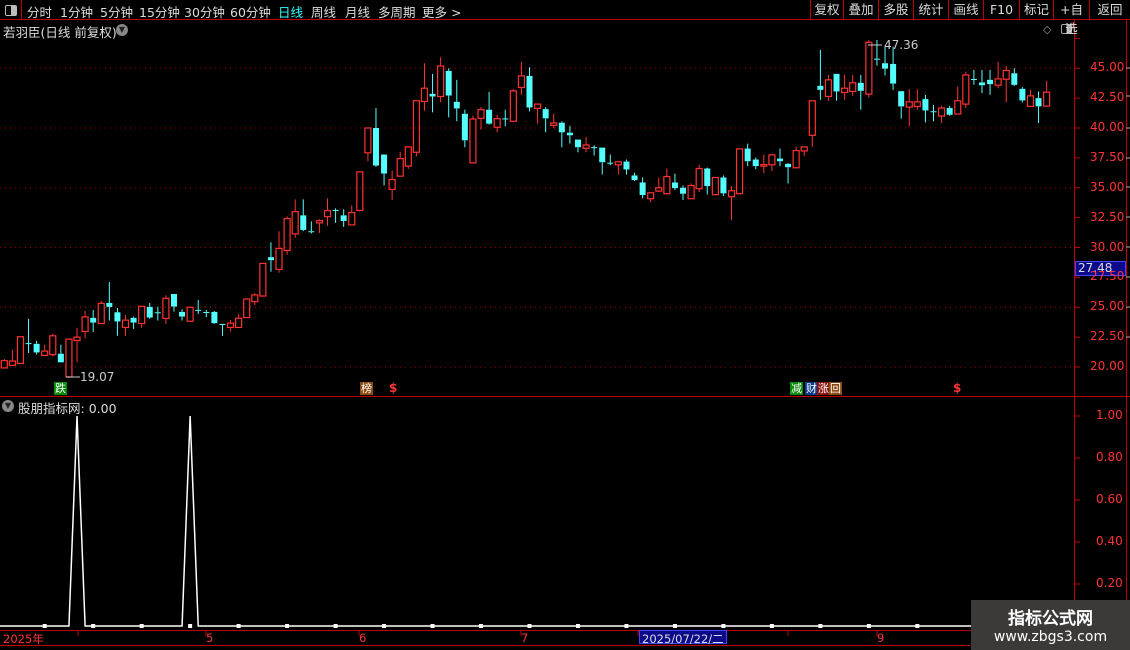 This screenshot has height=650, width=1130. I want to click on period-tab-4: 30分钟, so click(204, 11).